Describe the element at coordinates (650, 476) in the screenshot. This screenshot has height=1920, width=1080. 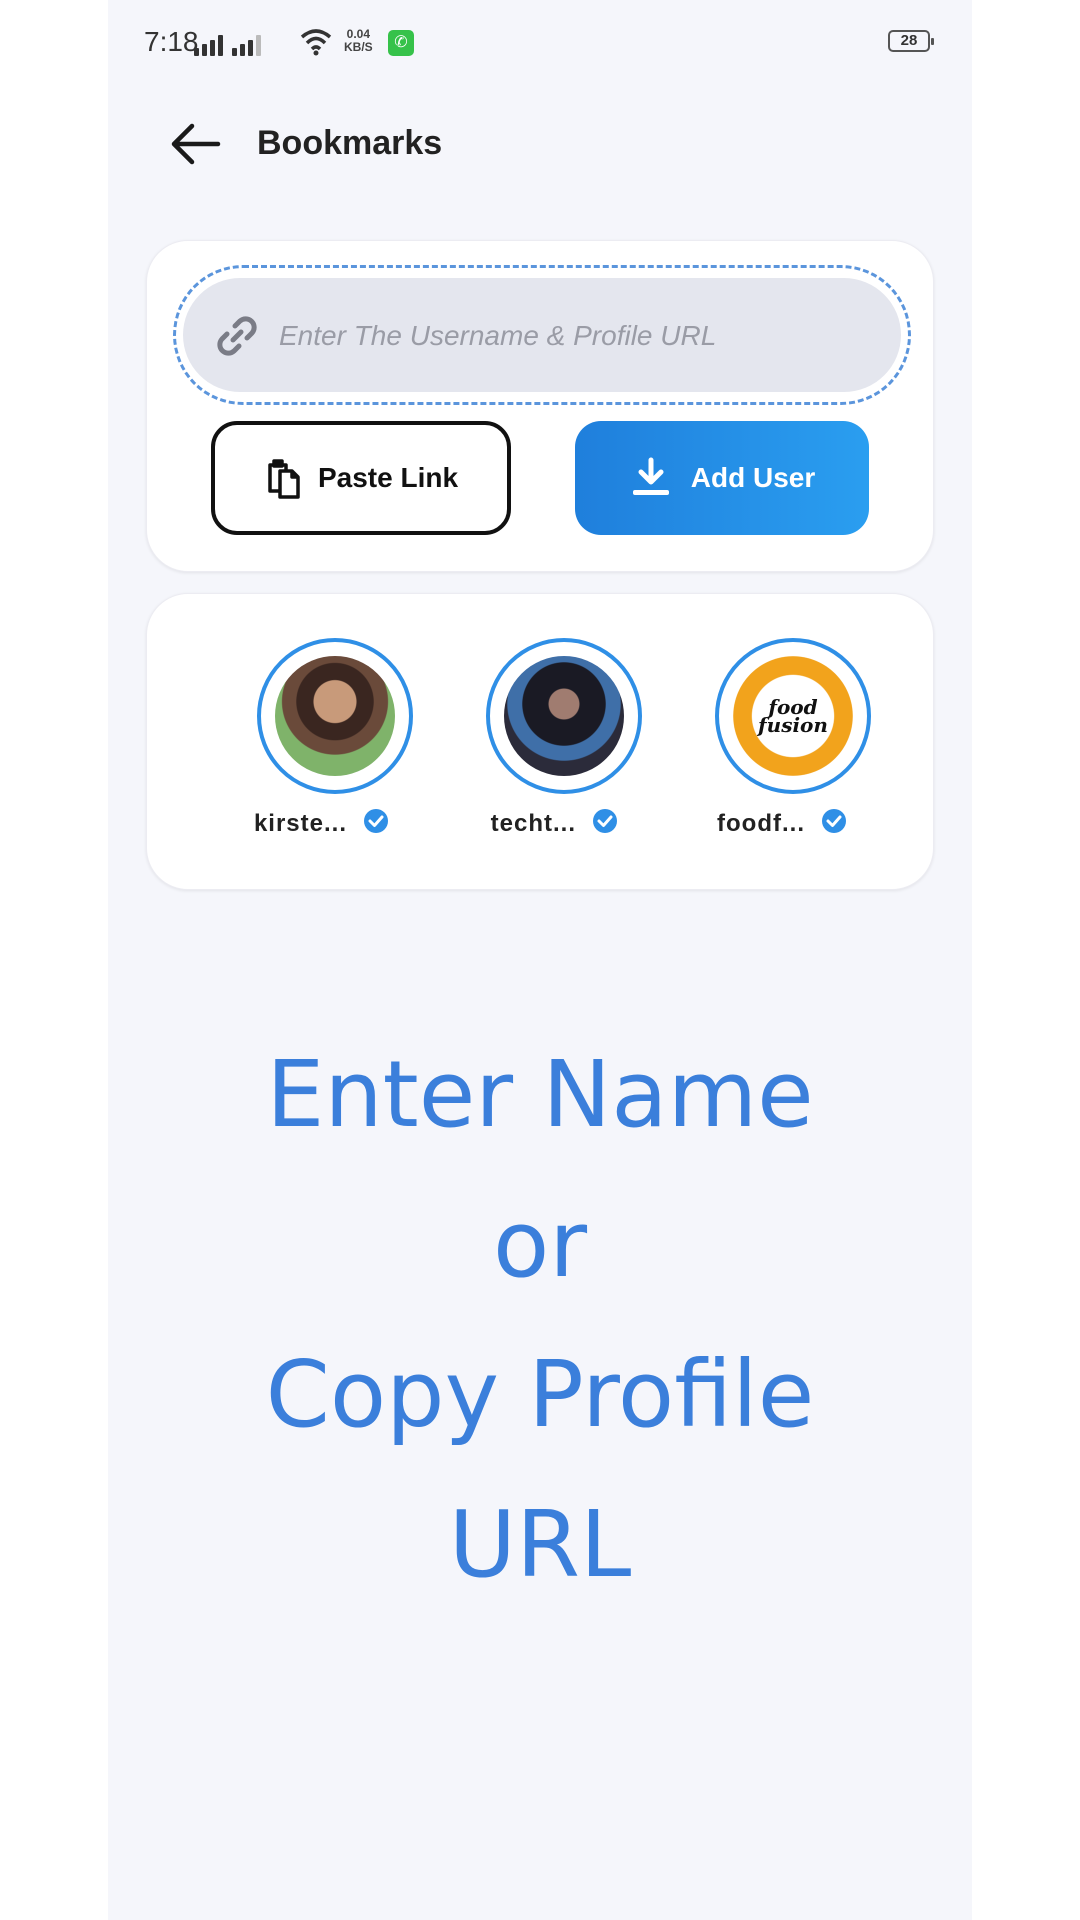
I see `download-icon` at that location.